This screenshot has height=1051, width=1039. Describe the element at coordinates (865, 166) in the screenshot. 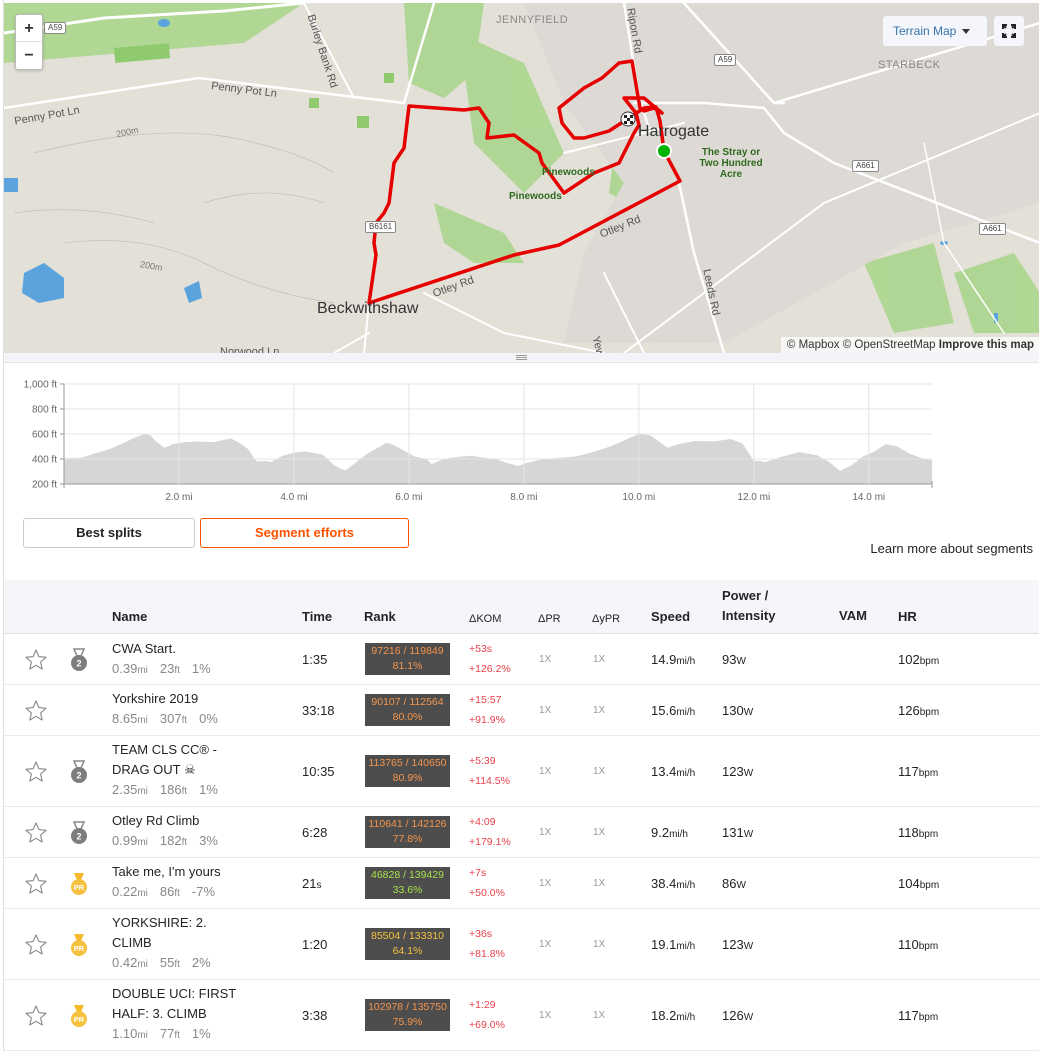

I see `road-shield-a661-1: A661` at that location.